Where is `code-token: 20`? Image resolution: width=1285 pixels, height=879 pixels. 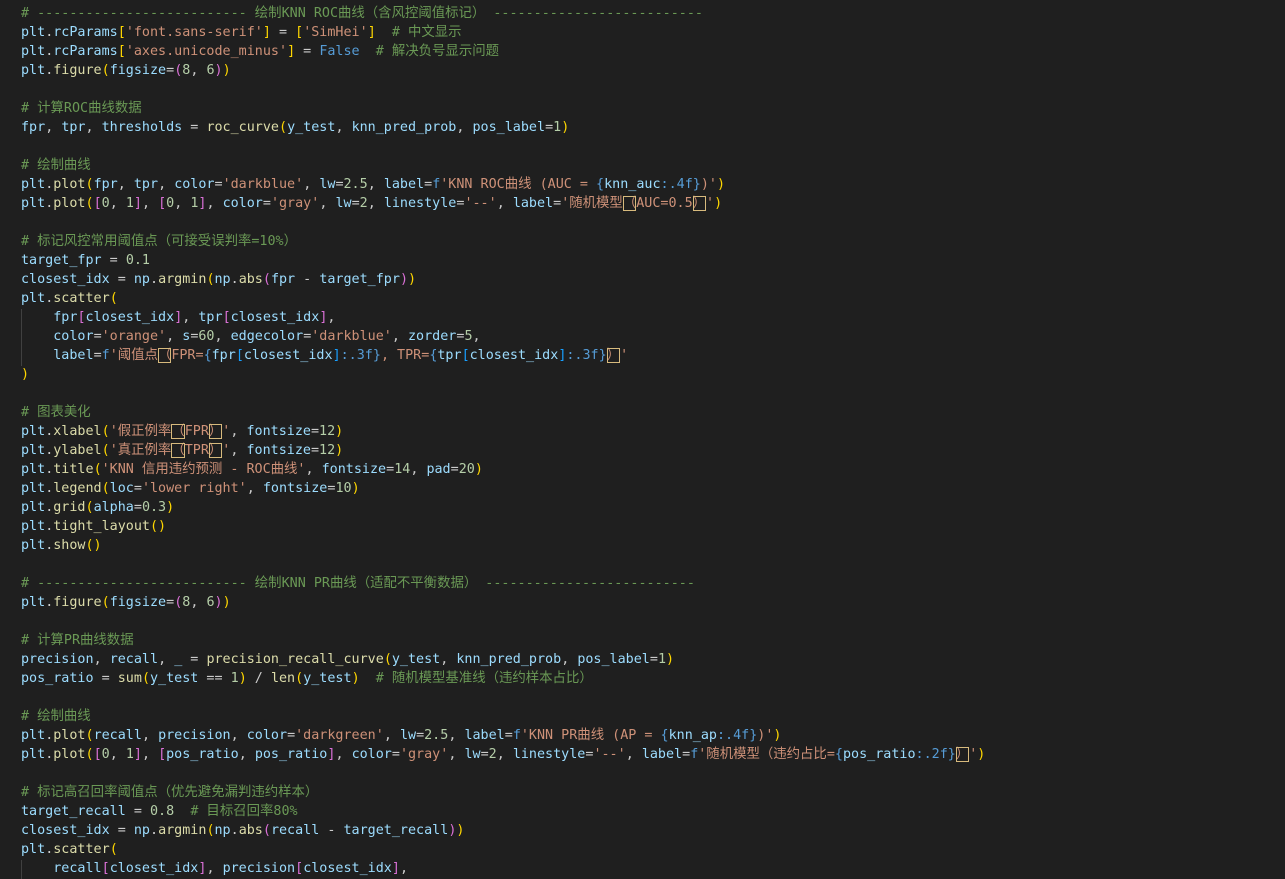 code-token: 20 is located at coordinates (466, 469).